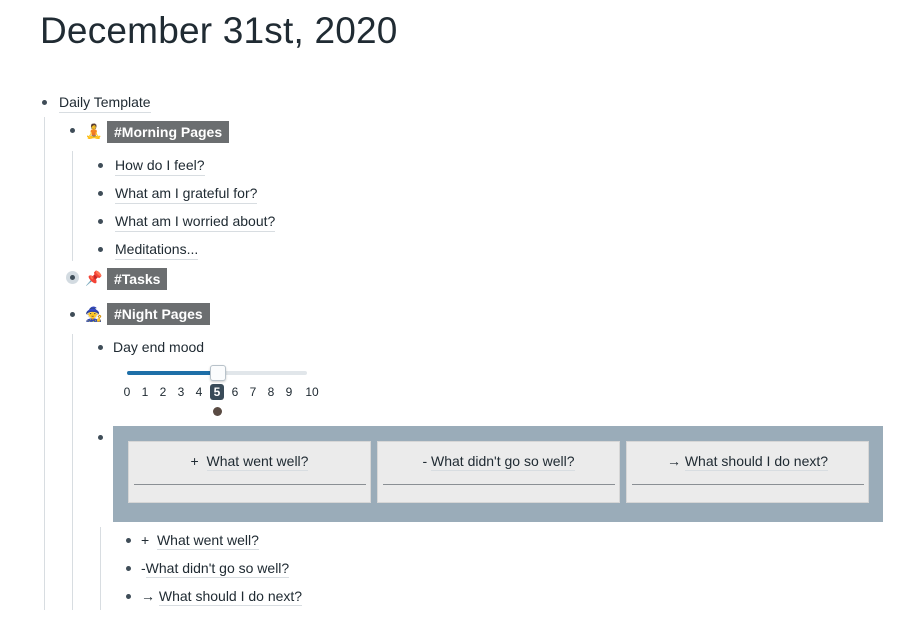  I want to click on night-pages-tag: #Night Pages, so click(158, 314).